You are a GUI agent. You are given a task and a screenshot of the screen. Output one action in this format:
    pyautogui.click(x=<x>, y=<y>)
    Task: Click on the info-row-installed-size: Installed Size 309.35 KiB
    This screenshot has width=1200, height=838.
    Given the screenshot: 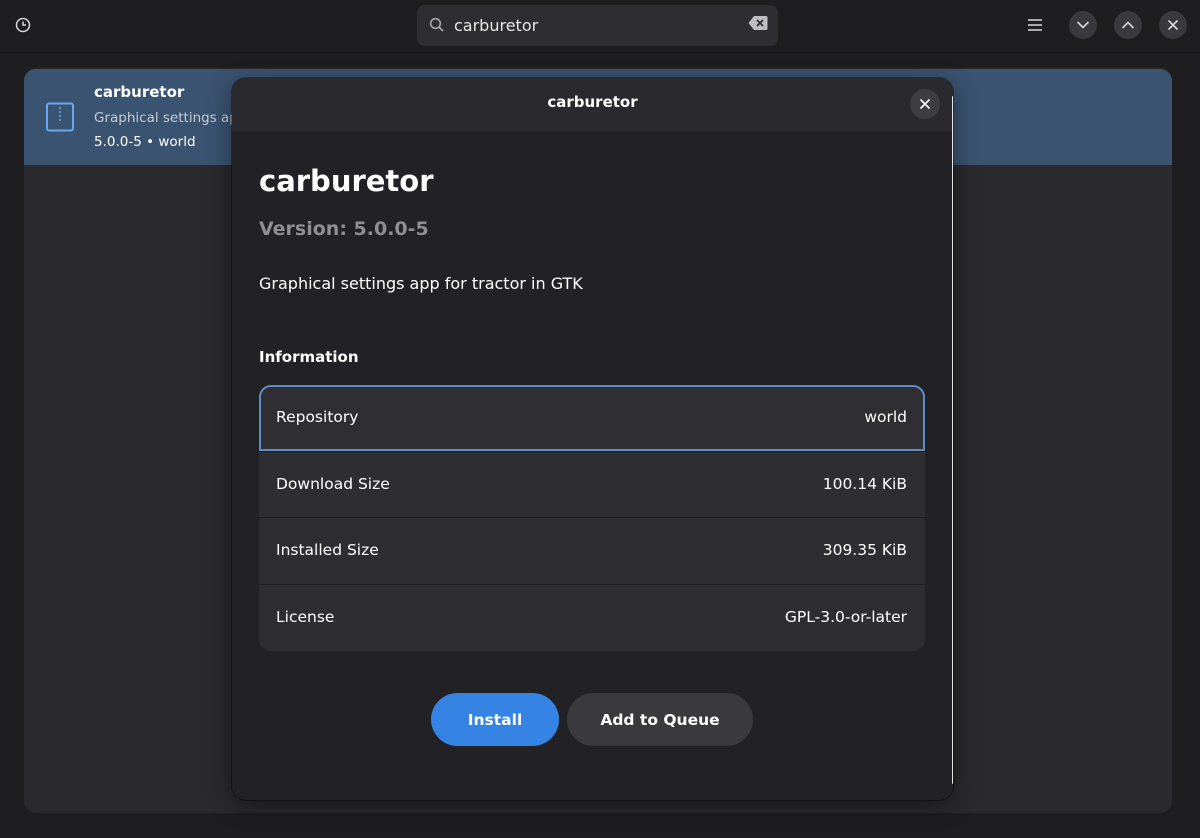 What is the action you would take?
    pyautogui.click(x=592, y=550)
    